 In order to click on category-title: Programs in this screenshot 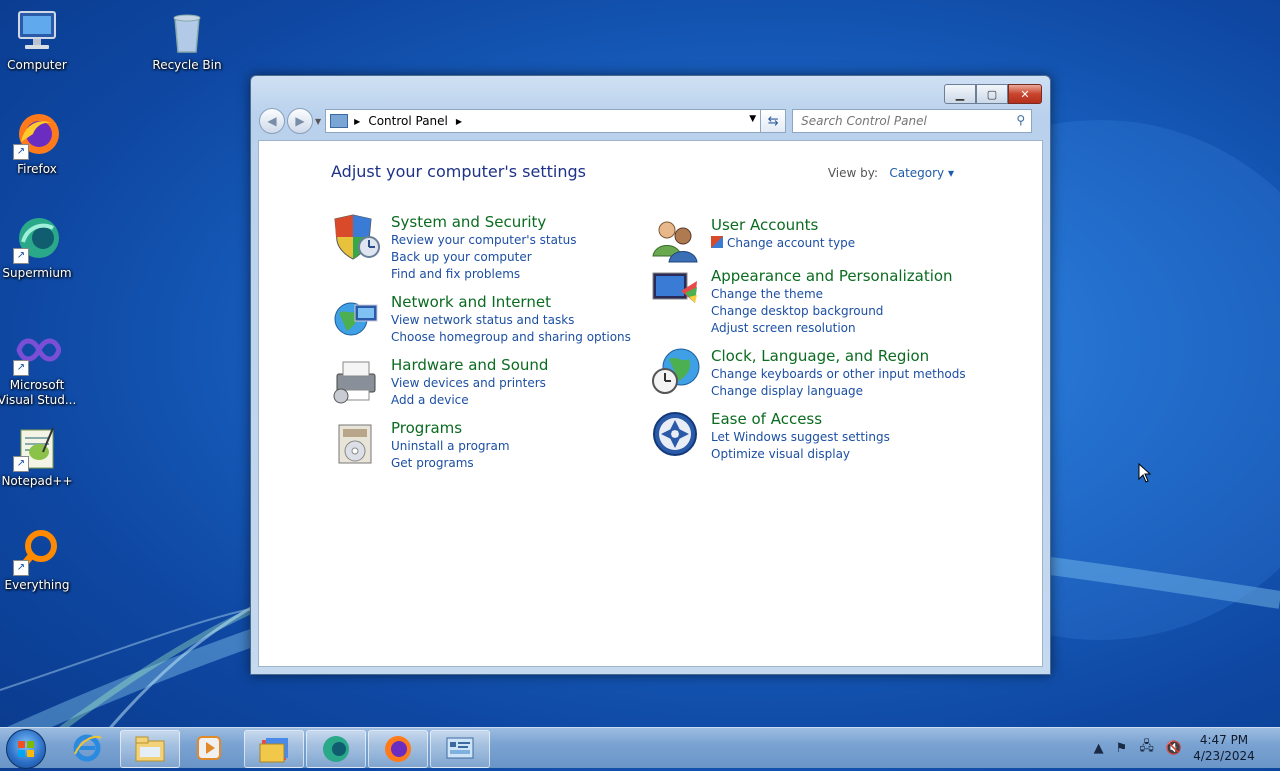, I will do `click(426, 428)`.